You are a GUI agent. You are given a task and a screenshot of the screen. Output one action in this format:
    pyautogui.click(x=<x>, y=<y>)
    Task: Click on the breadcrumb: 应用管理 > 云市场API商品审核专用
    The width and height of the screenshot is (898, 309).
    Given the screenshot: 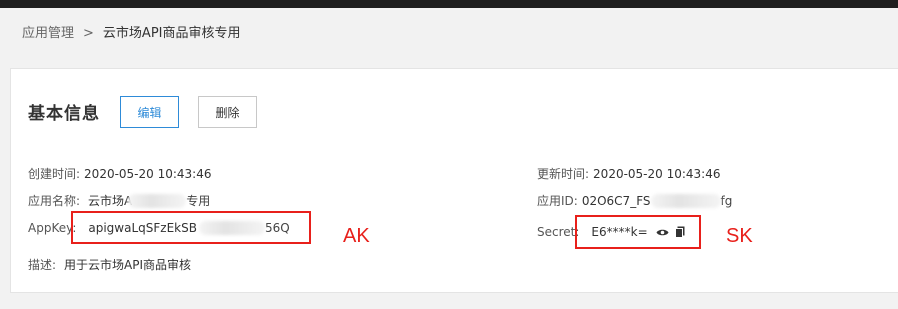 What is the action you would take?
    pyautogui.click(x=131, y=31)
    